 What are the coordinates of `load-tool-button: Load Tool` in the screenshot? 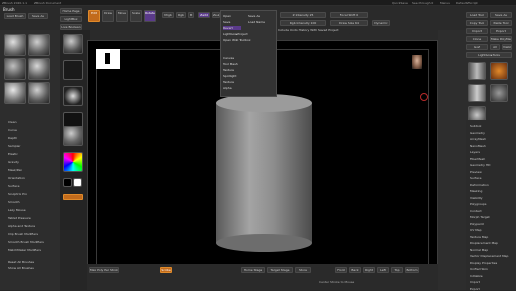 It's located at (477, 15).